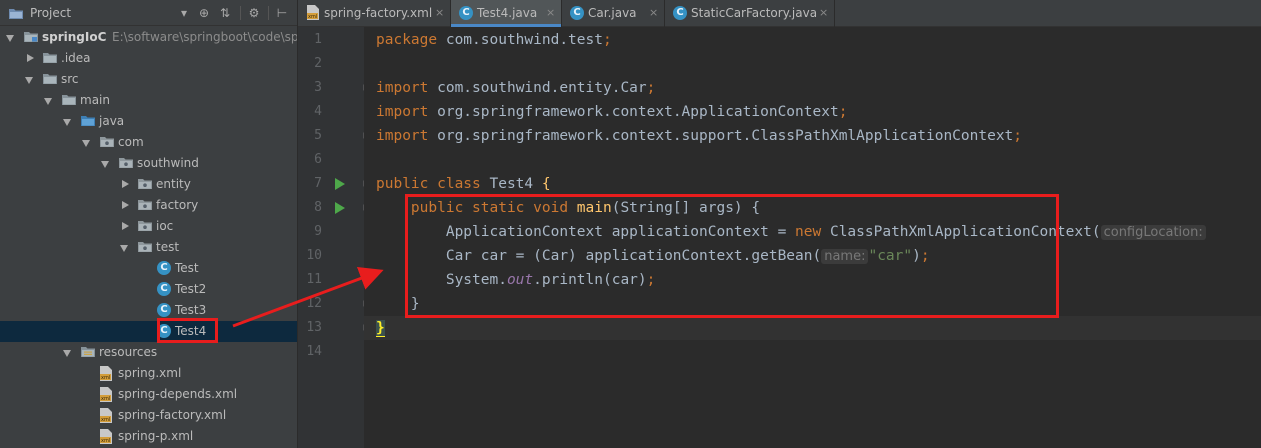 This screenshot has width=1261, height=448. Describe the element at coordinates (515, 88) in the screenshot. I see `code-line: import com.southwind.entity.Car;` at that location.